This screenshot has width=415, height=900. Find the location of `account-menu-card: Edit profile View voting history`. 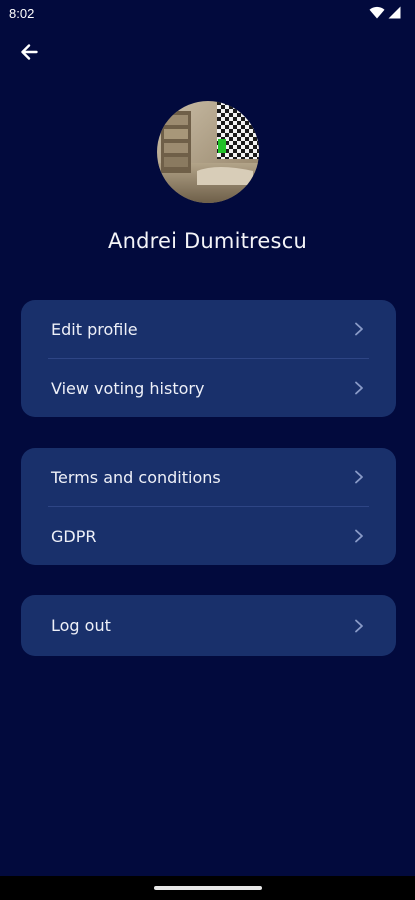

account-menu-card: Edit profile View voting history is located at coordinates (208, 358).